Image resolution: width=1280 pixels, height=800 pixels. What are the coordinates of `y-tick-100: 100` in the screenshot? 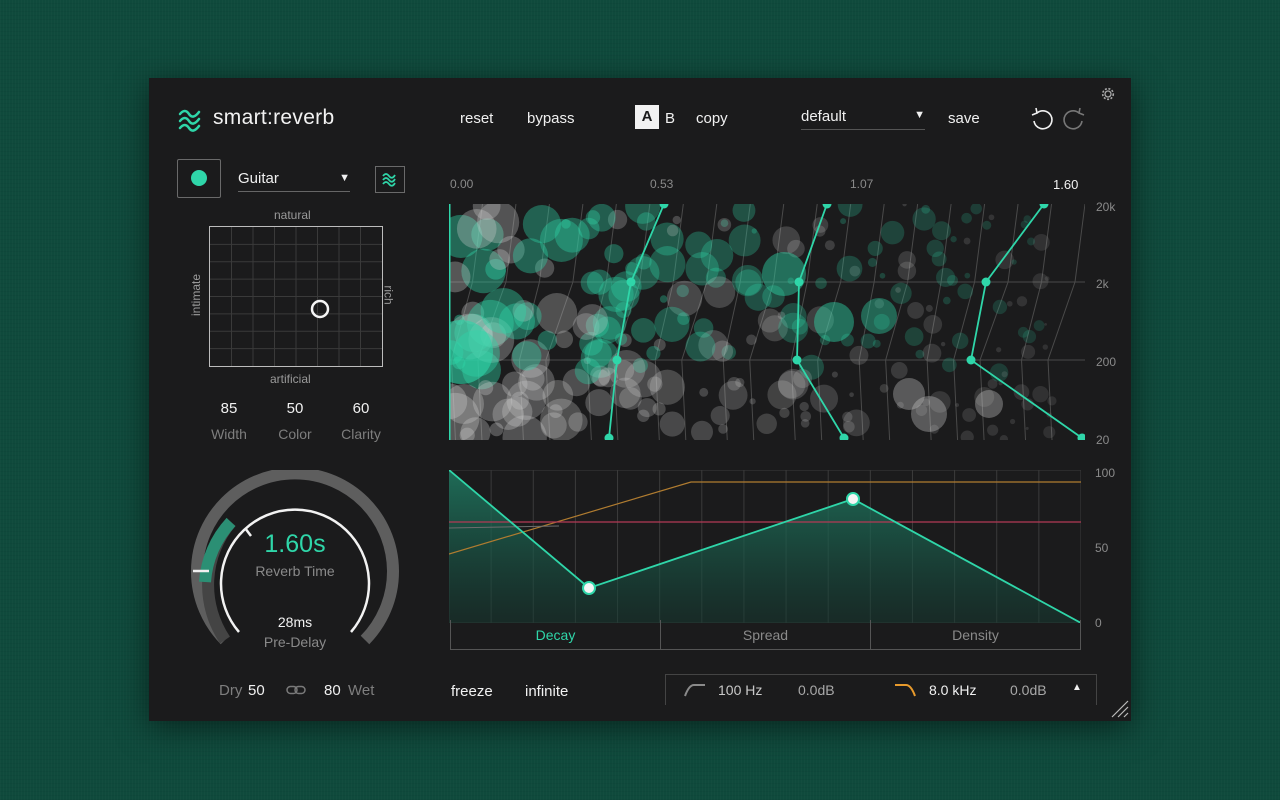 It's located at (1105, 473).